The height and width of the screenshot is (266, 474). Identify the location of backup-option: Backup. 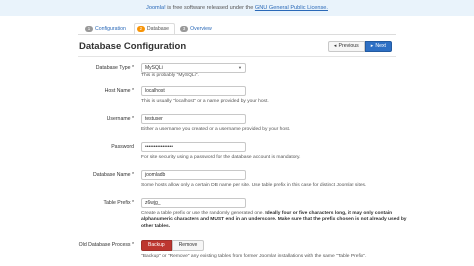
(156, 245).